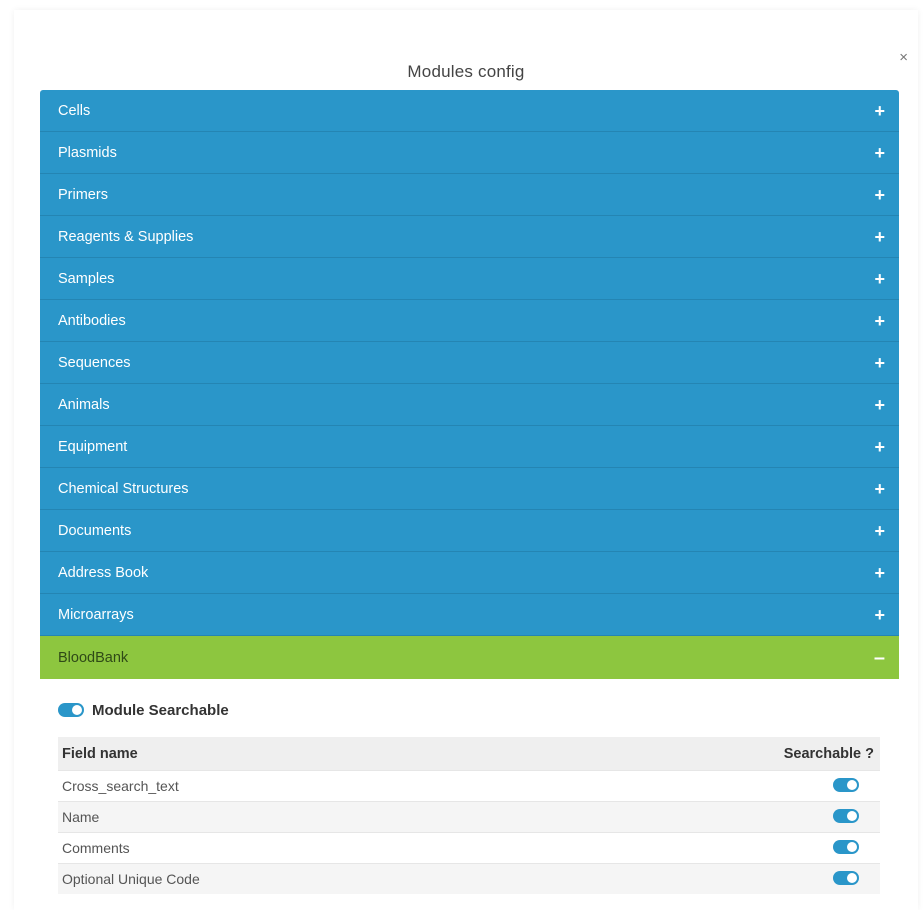  What do you see at coordinates (758, 754) in the screenshot?
I see `column-searchable: Searchable ?` at bounding box center [758, 754].